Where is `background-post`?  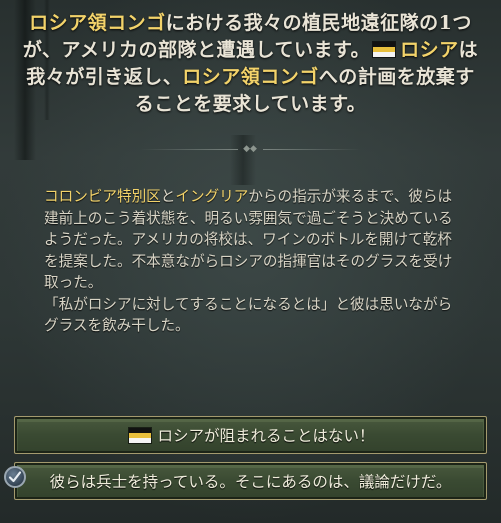
background-post is located at coordinates (243, 160).